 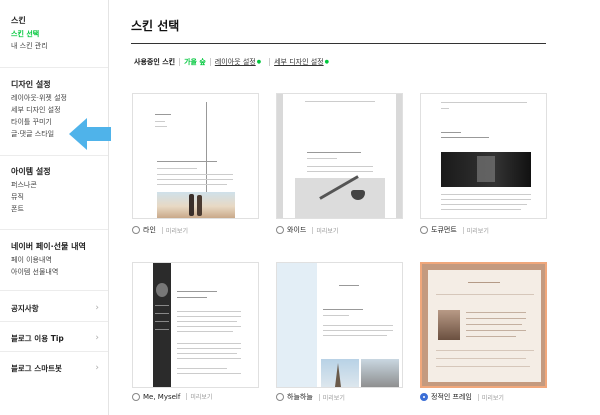 I want to click on sidebar-heading-design: 디자인 설정, so click(x=31, y=84).